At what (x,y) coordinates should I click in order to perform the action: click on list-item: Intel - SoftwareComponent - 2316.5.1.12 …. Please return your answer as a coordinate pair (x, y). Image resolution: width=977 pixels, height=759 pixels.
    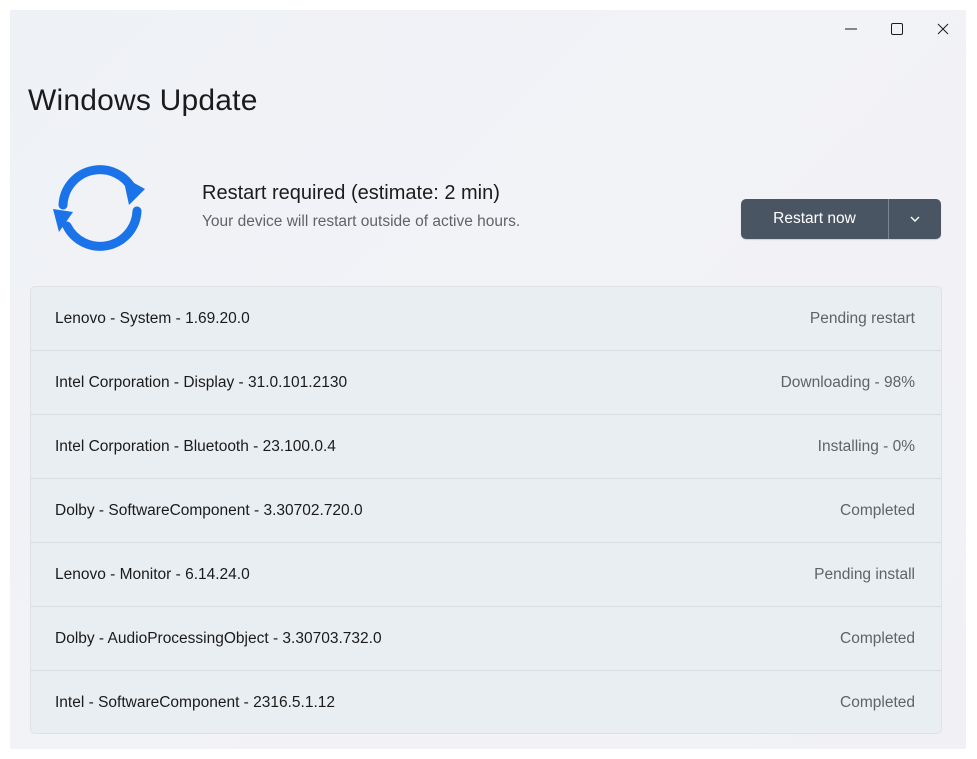
    Looking at the image, I should click on (486, 702).